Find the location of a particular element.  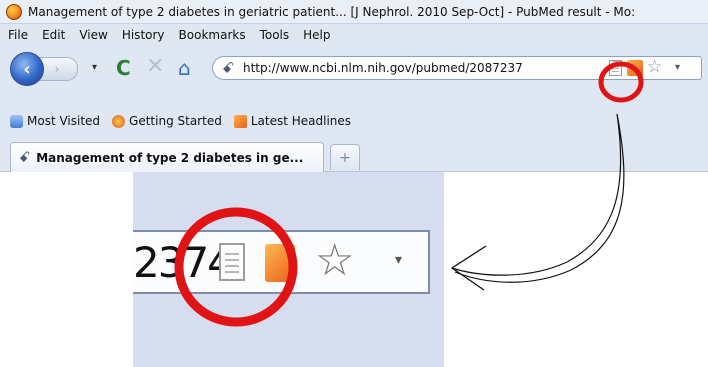

bookmark-label: Latest Headlines is located at coordinates (301, 121).